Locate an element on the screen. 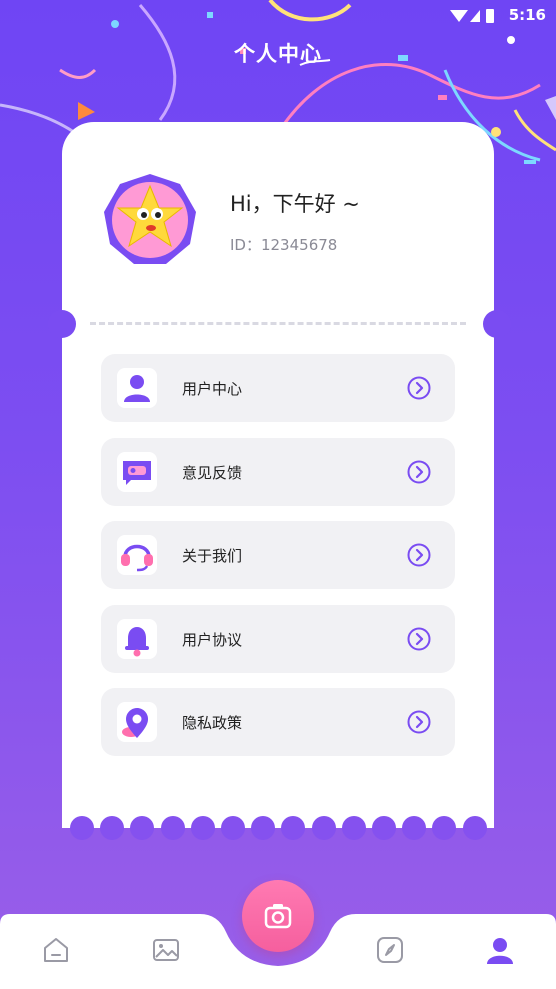  compass-icon is located at coordinates (390, 950).